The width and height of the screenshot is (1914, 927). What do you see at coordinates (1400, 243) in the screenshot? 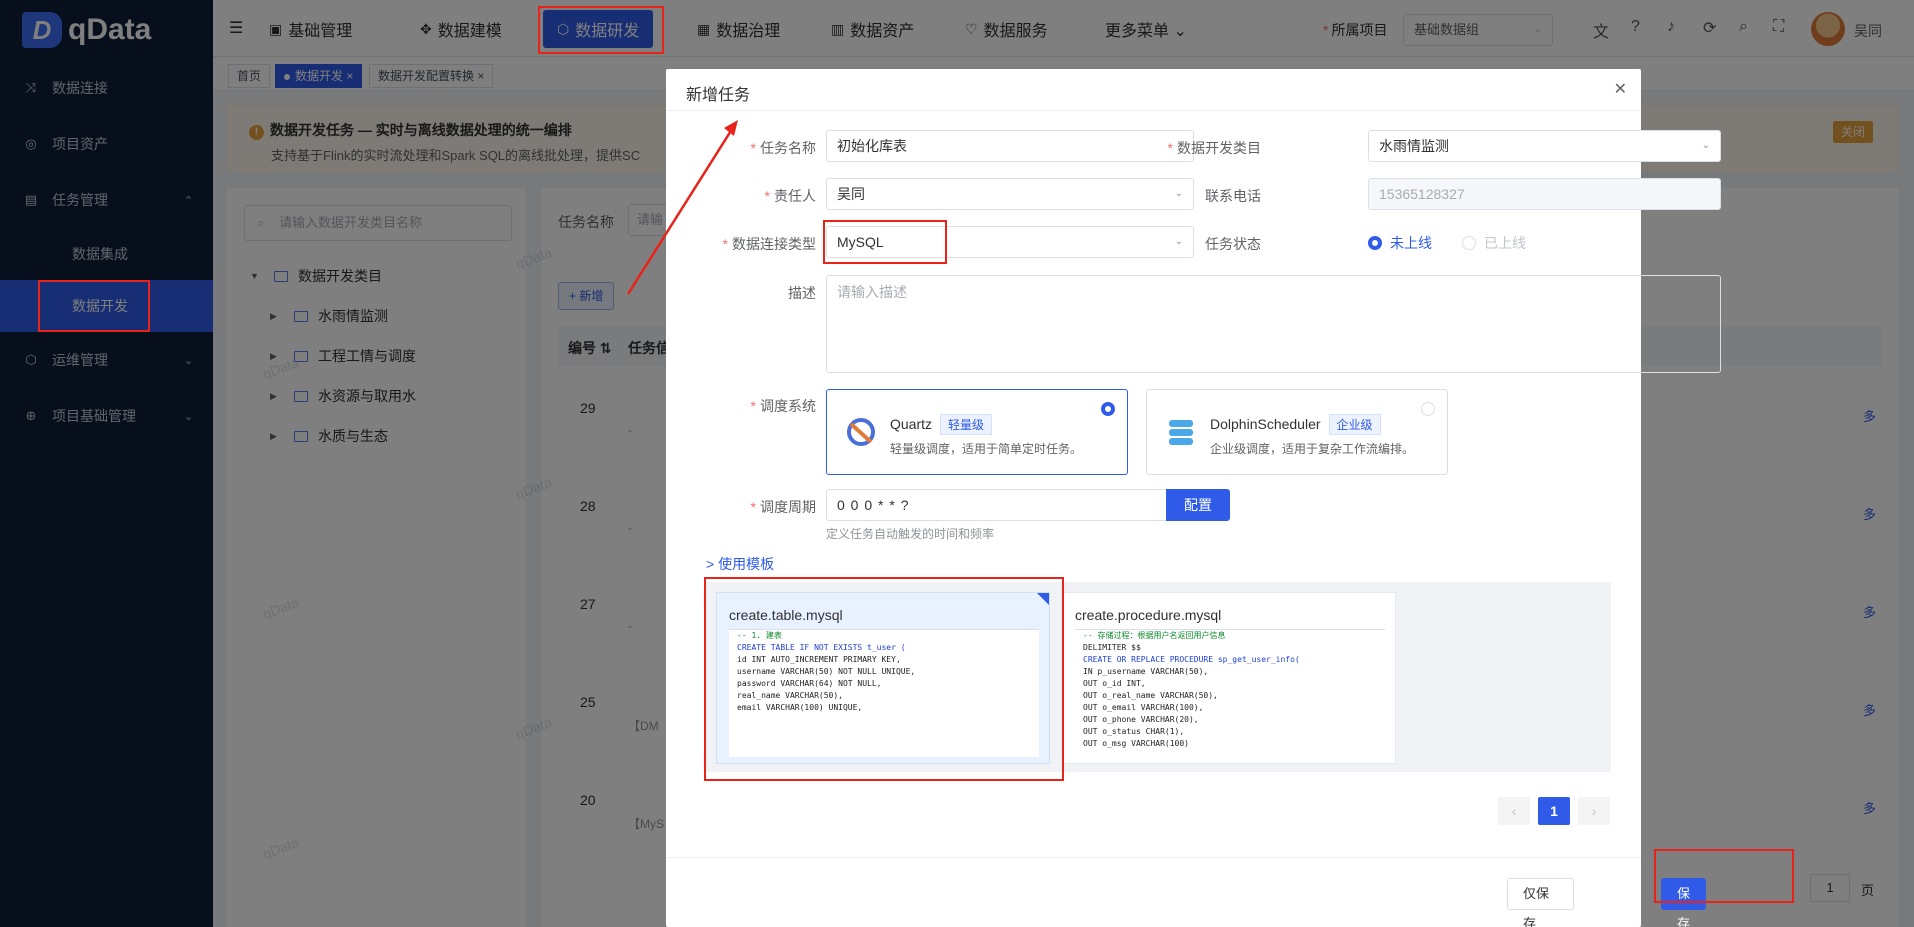
I see `status-offline-radio: 未上线` at bounding box center [1400, 243].